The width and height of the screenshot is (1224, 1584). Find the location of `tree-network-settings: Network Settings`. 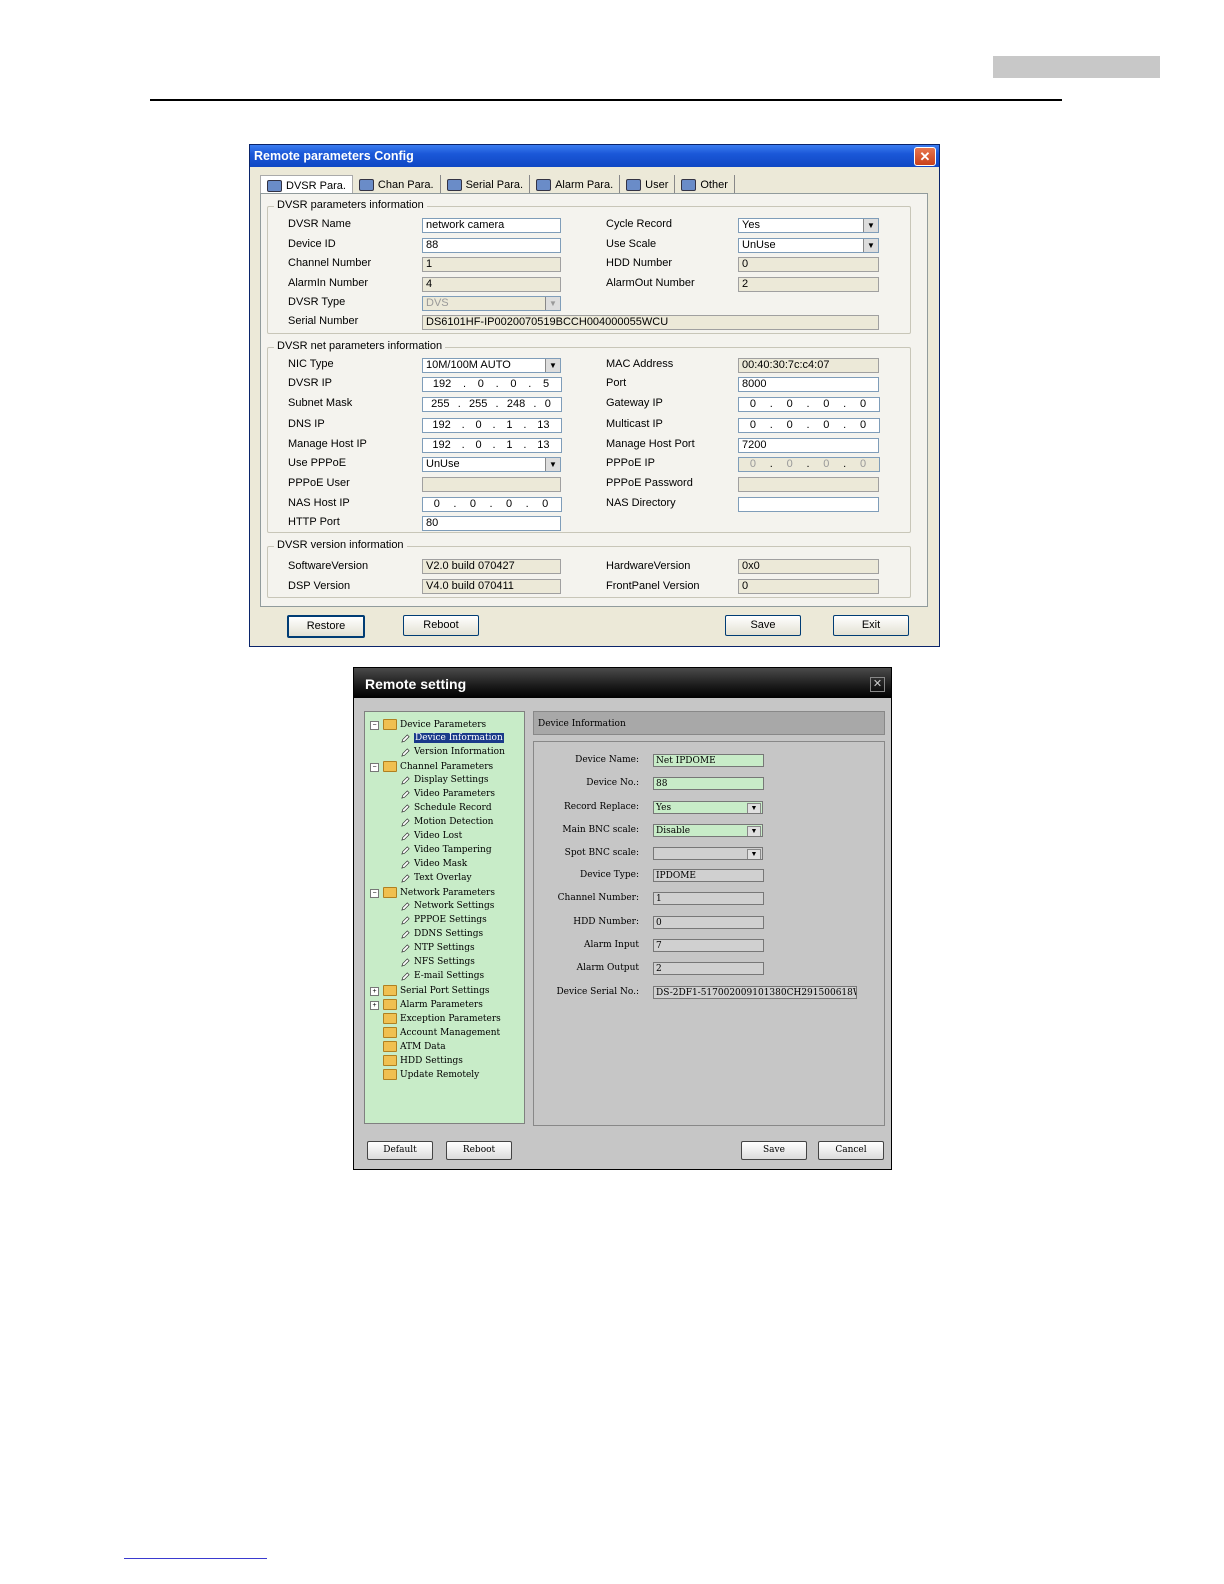

tree-network-settings: Network Settings is located at coordinates (447, 906).